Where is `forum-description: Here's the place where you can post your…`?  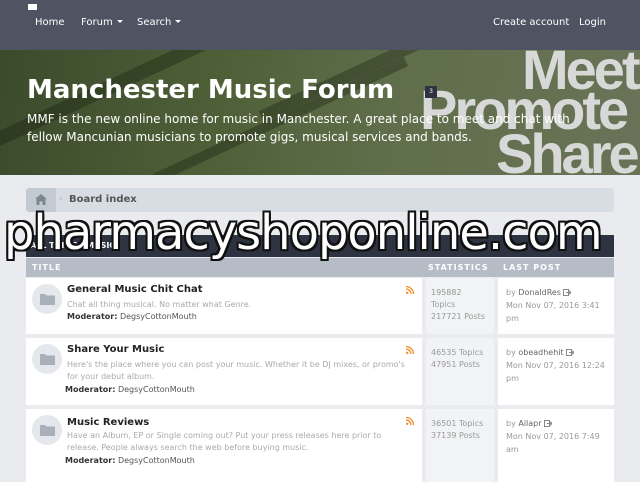 forum-description: Here's the place where you can post your… is located at coordinates (236, 370).